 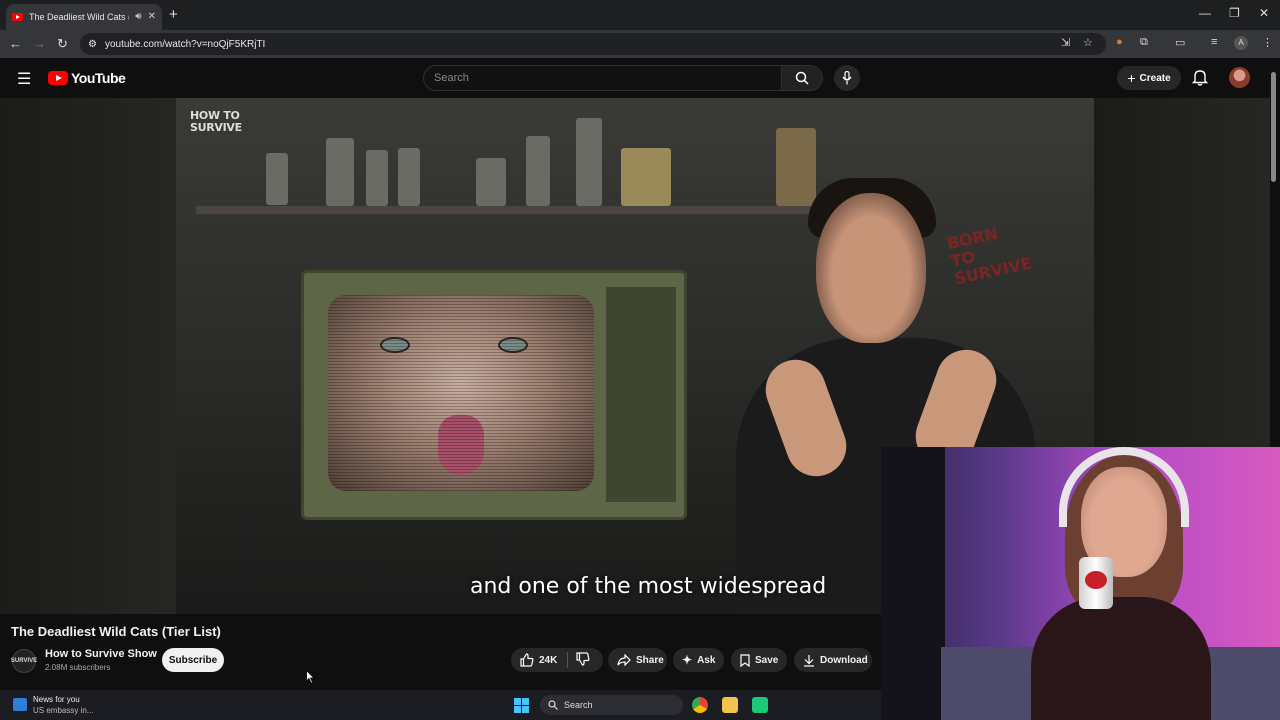 What do you see at coordinates (216, 121) in the screenshot?
I see `channel-watermark: HOW TO SURVIVE` at bounding box center [216, 121].